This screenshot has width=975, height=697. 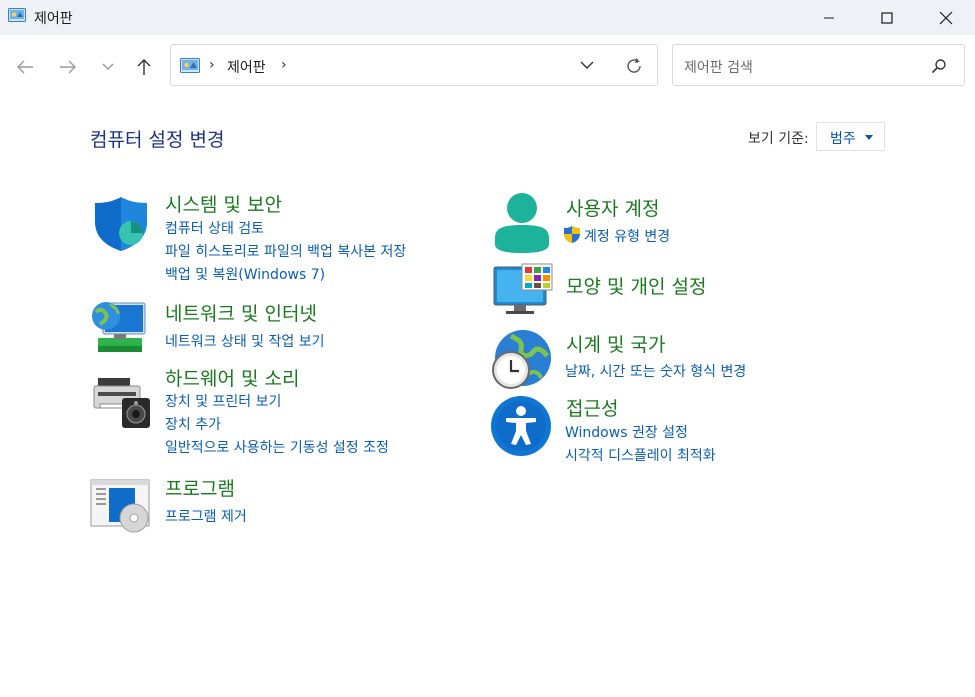 I want to click on back-button, so click(x=25, y=67).